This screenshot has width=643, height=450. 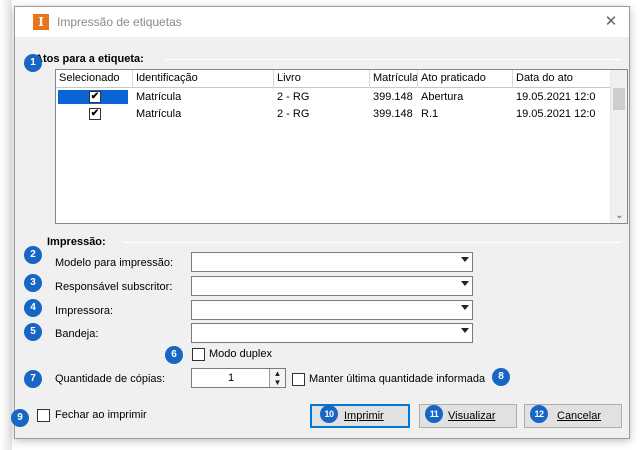 What do you see at coordinates (298, 379) in the screenshot?
I see `manter-ultima-checkbox` at bounding box center [298, 379].